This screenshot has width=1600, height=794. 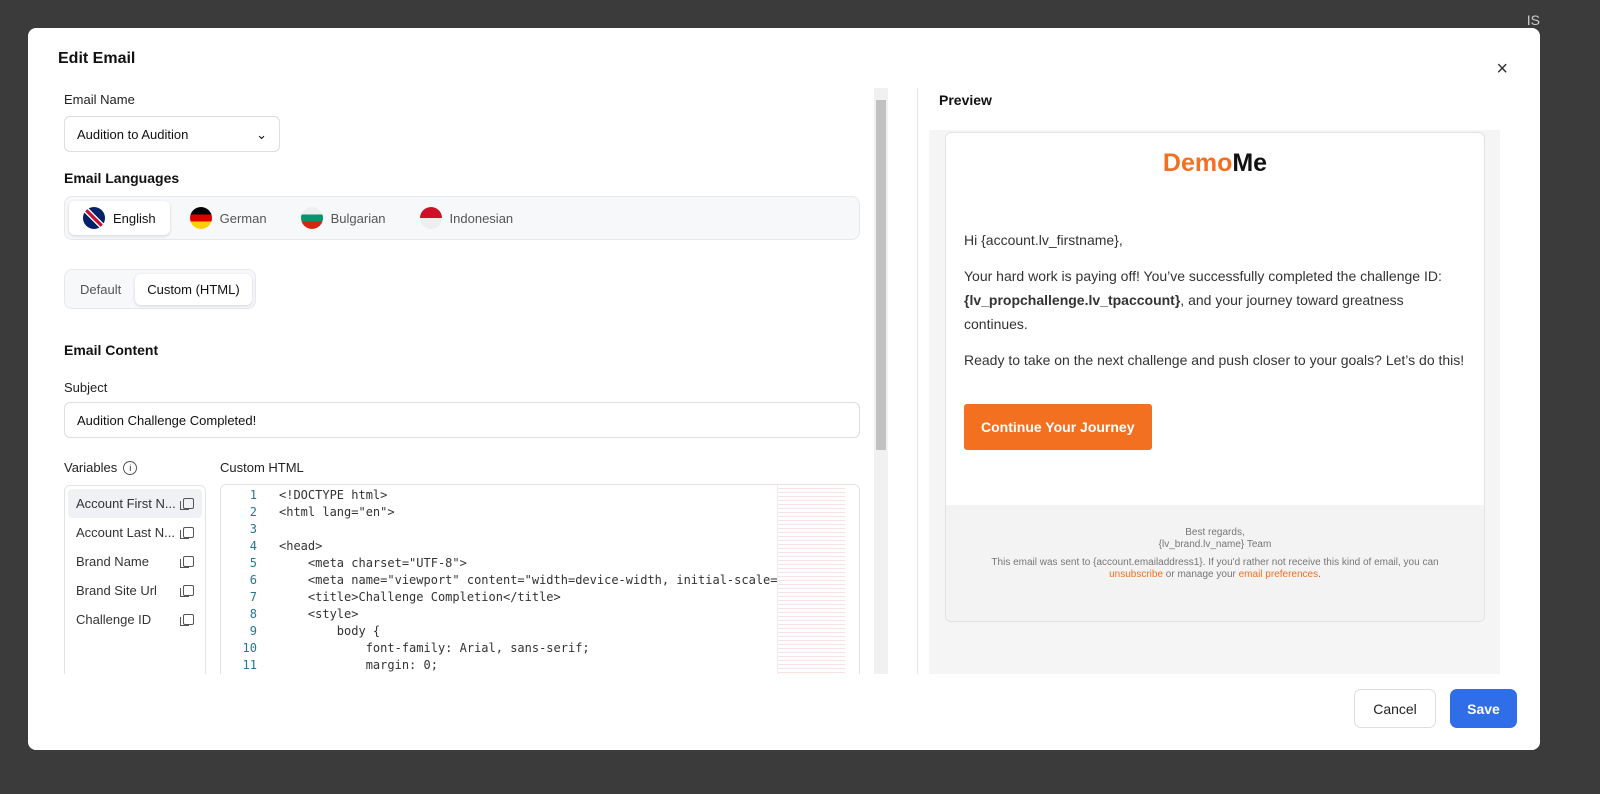 I want to click on variable-item: Brand Name, so click(x=135, y=561).